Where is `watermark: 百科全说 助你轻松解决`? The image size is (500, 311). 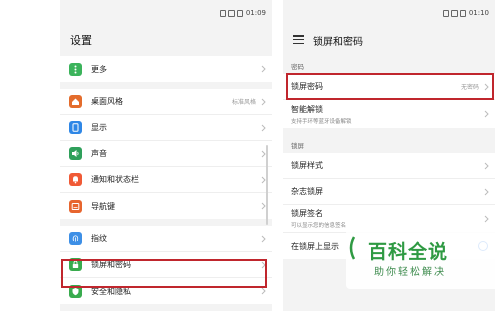 watermark: 百科全说 助你轻松解决 is located at coordinates (423, 259).